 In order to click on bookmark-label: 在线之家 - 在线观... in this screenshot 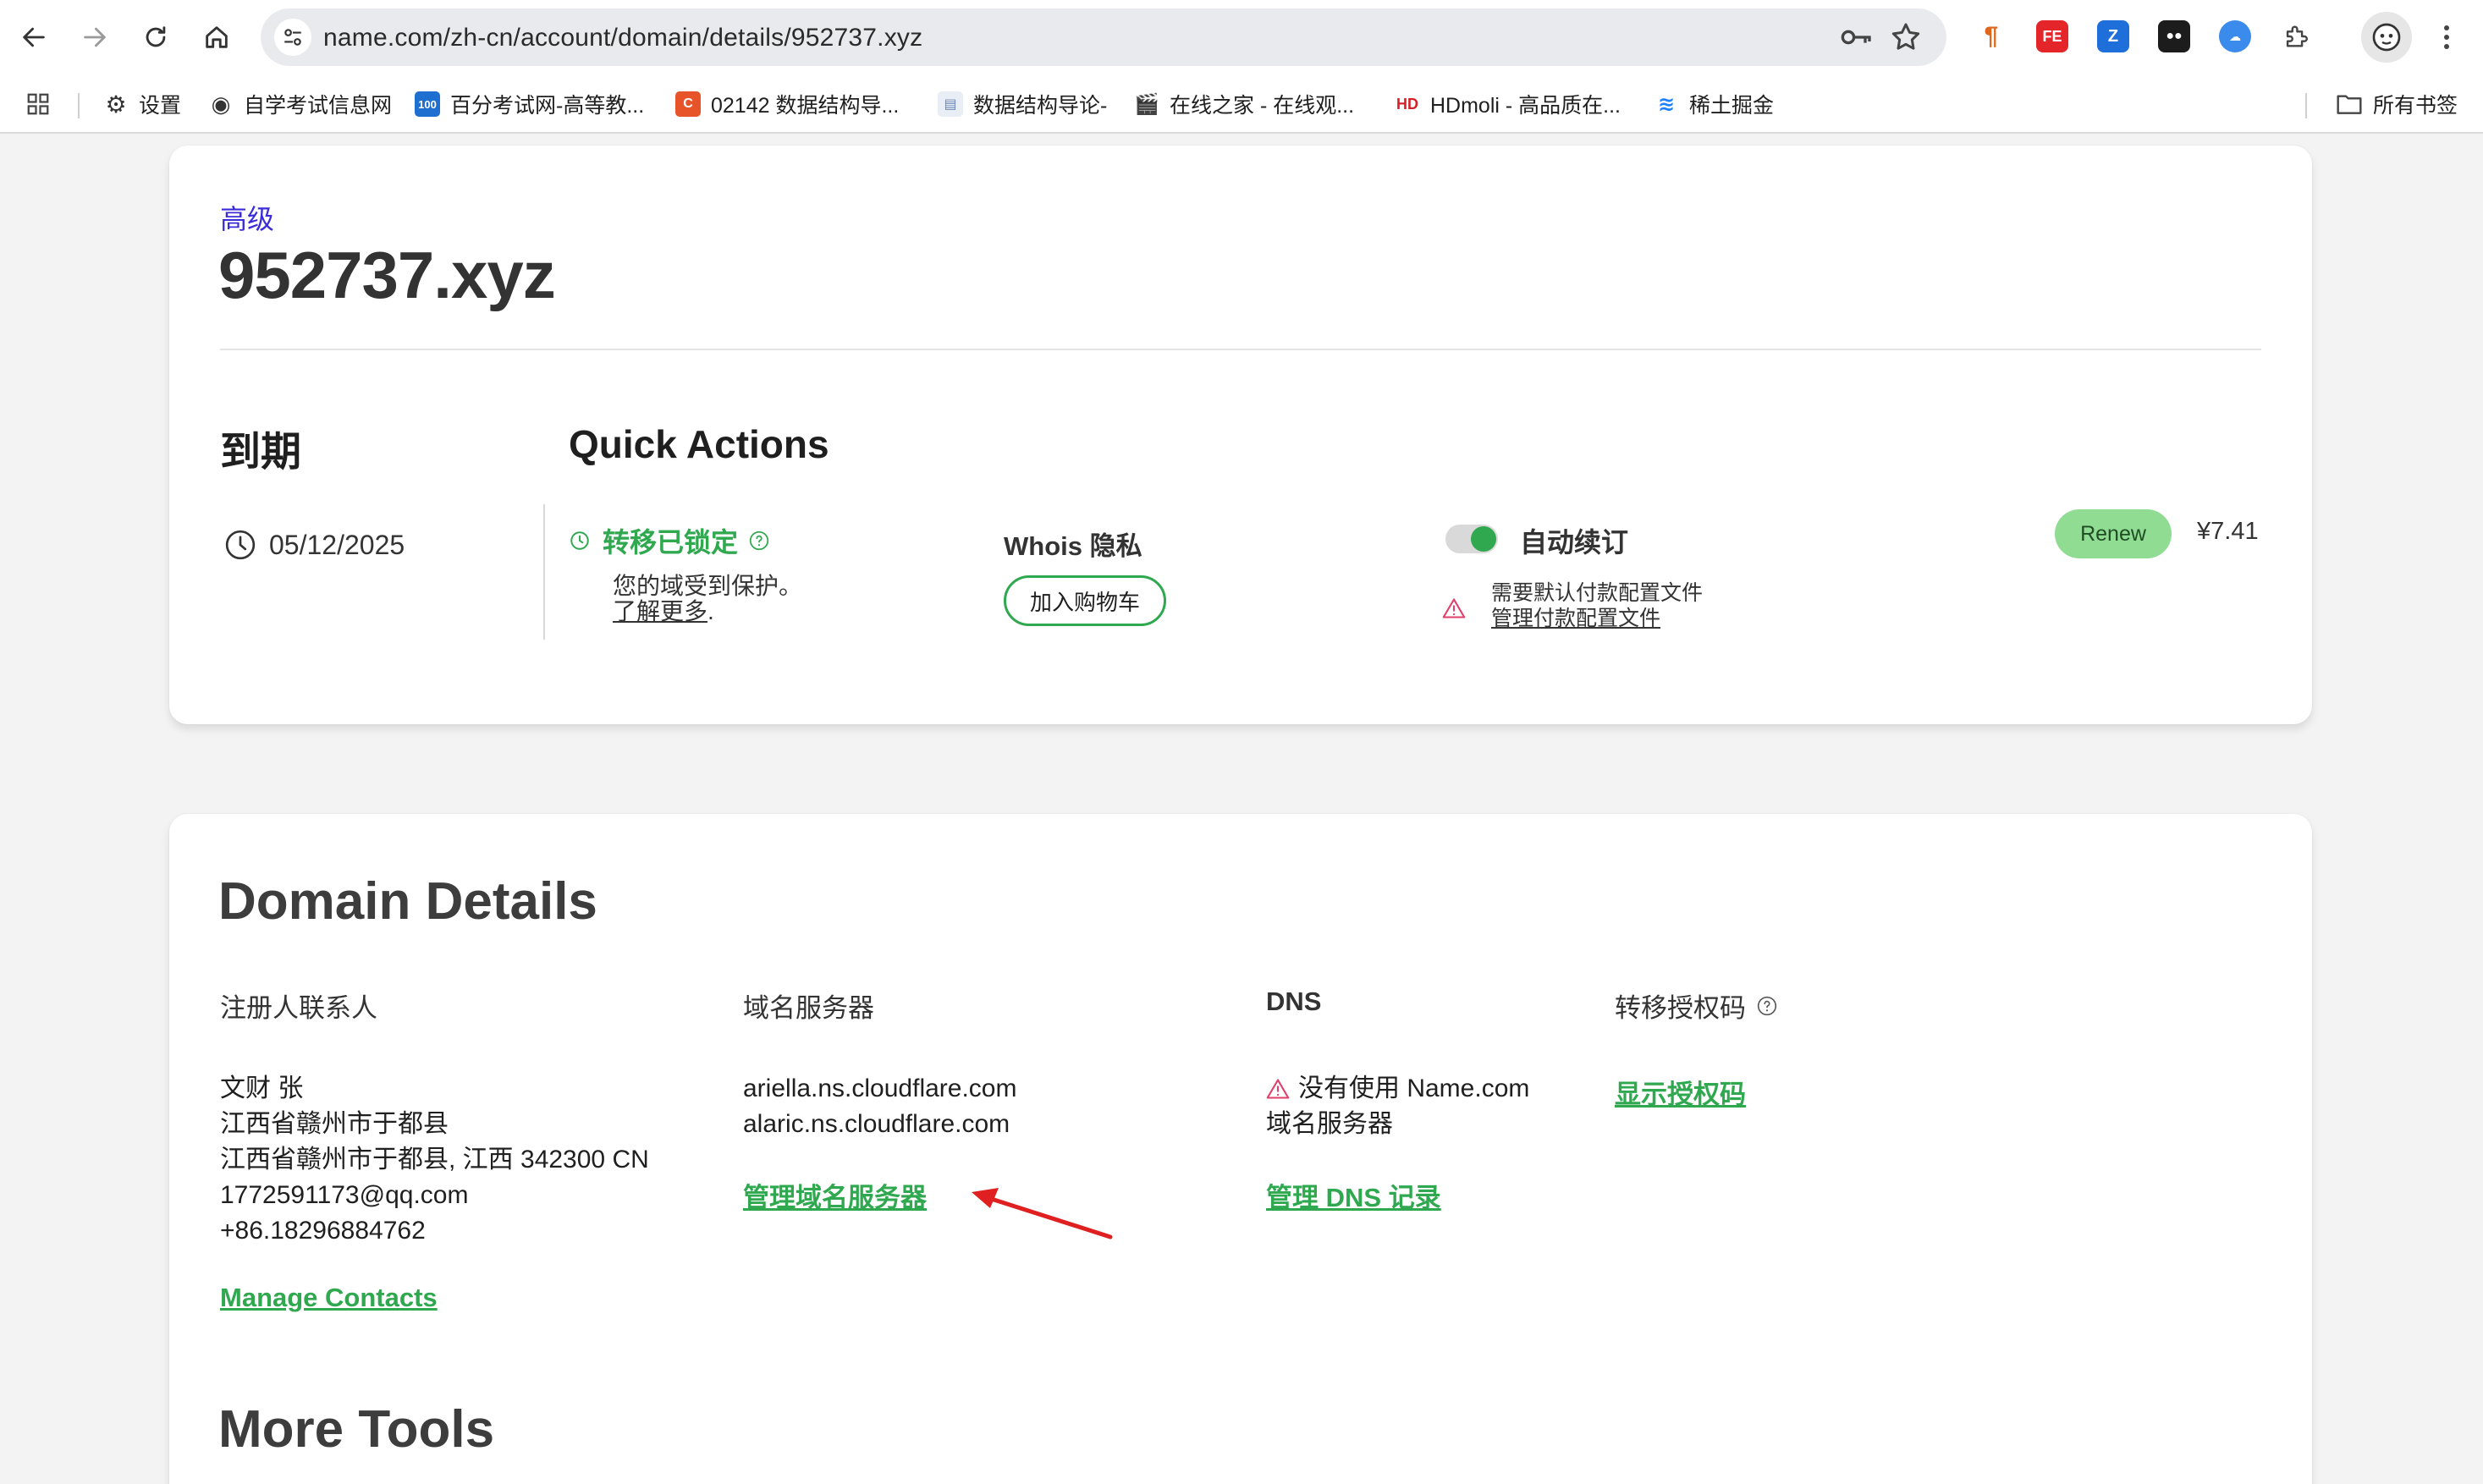, I will do `click(1262, 106)`.